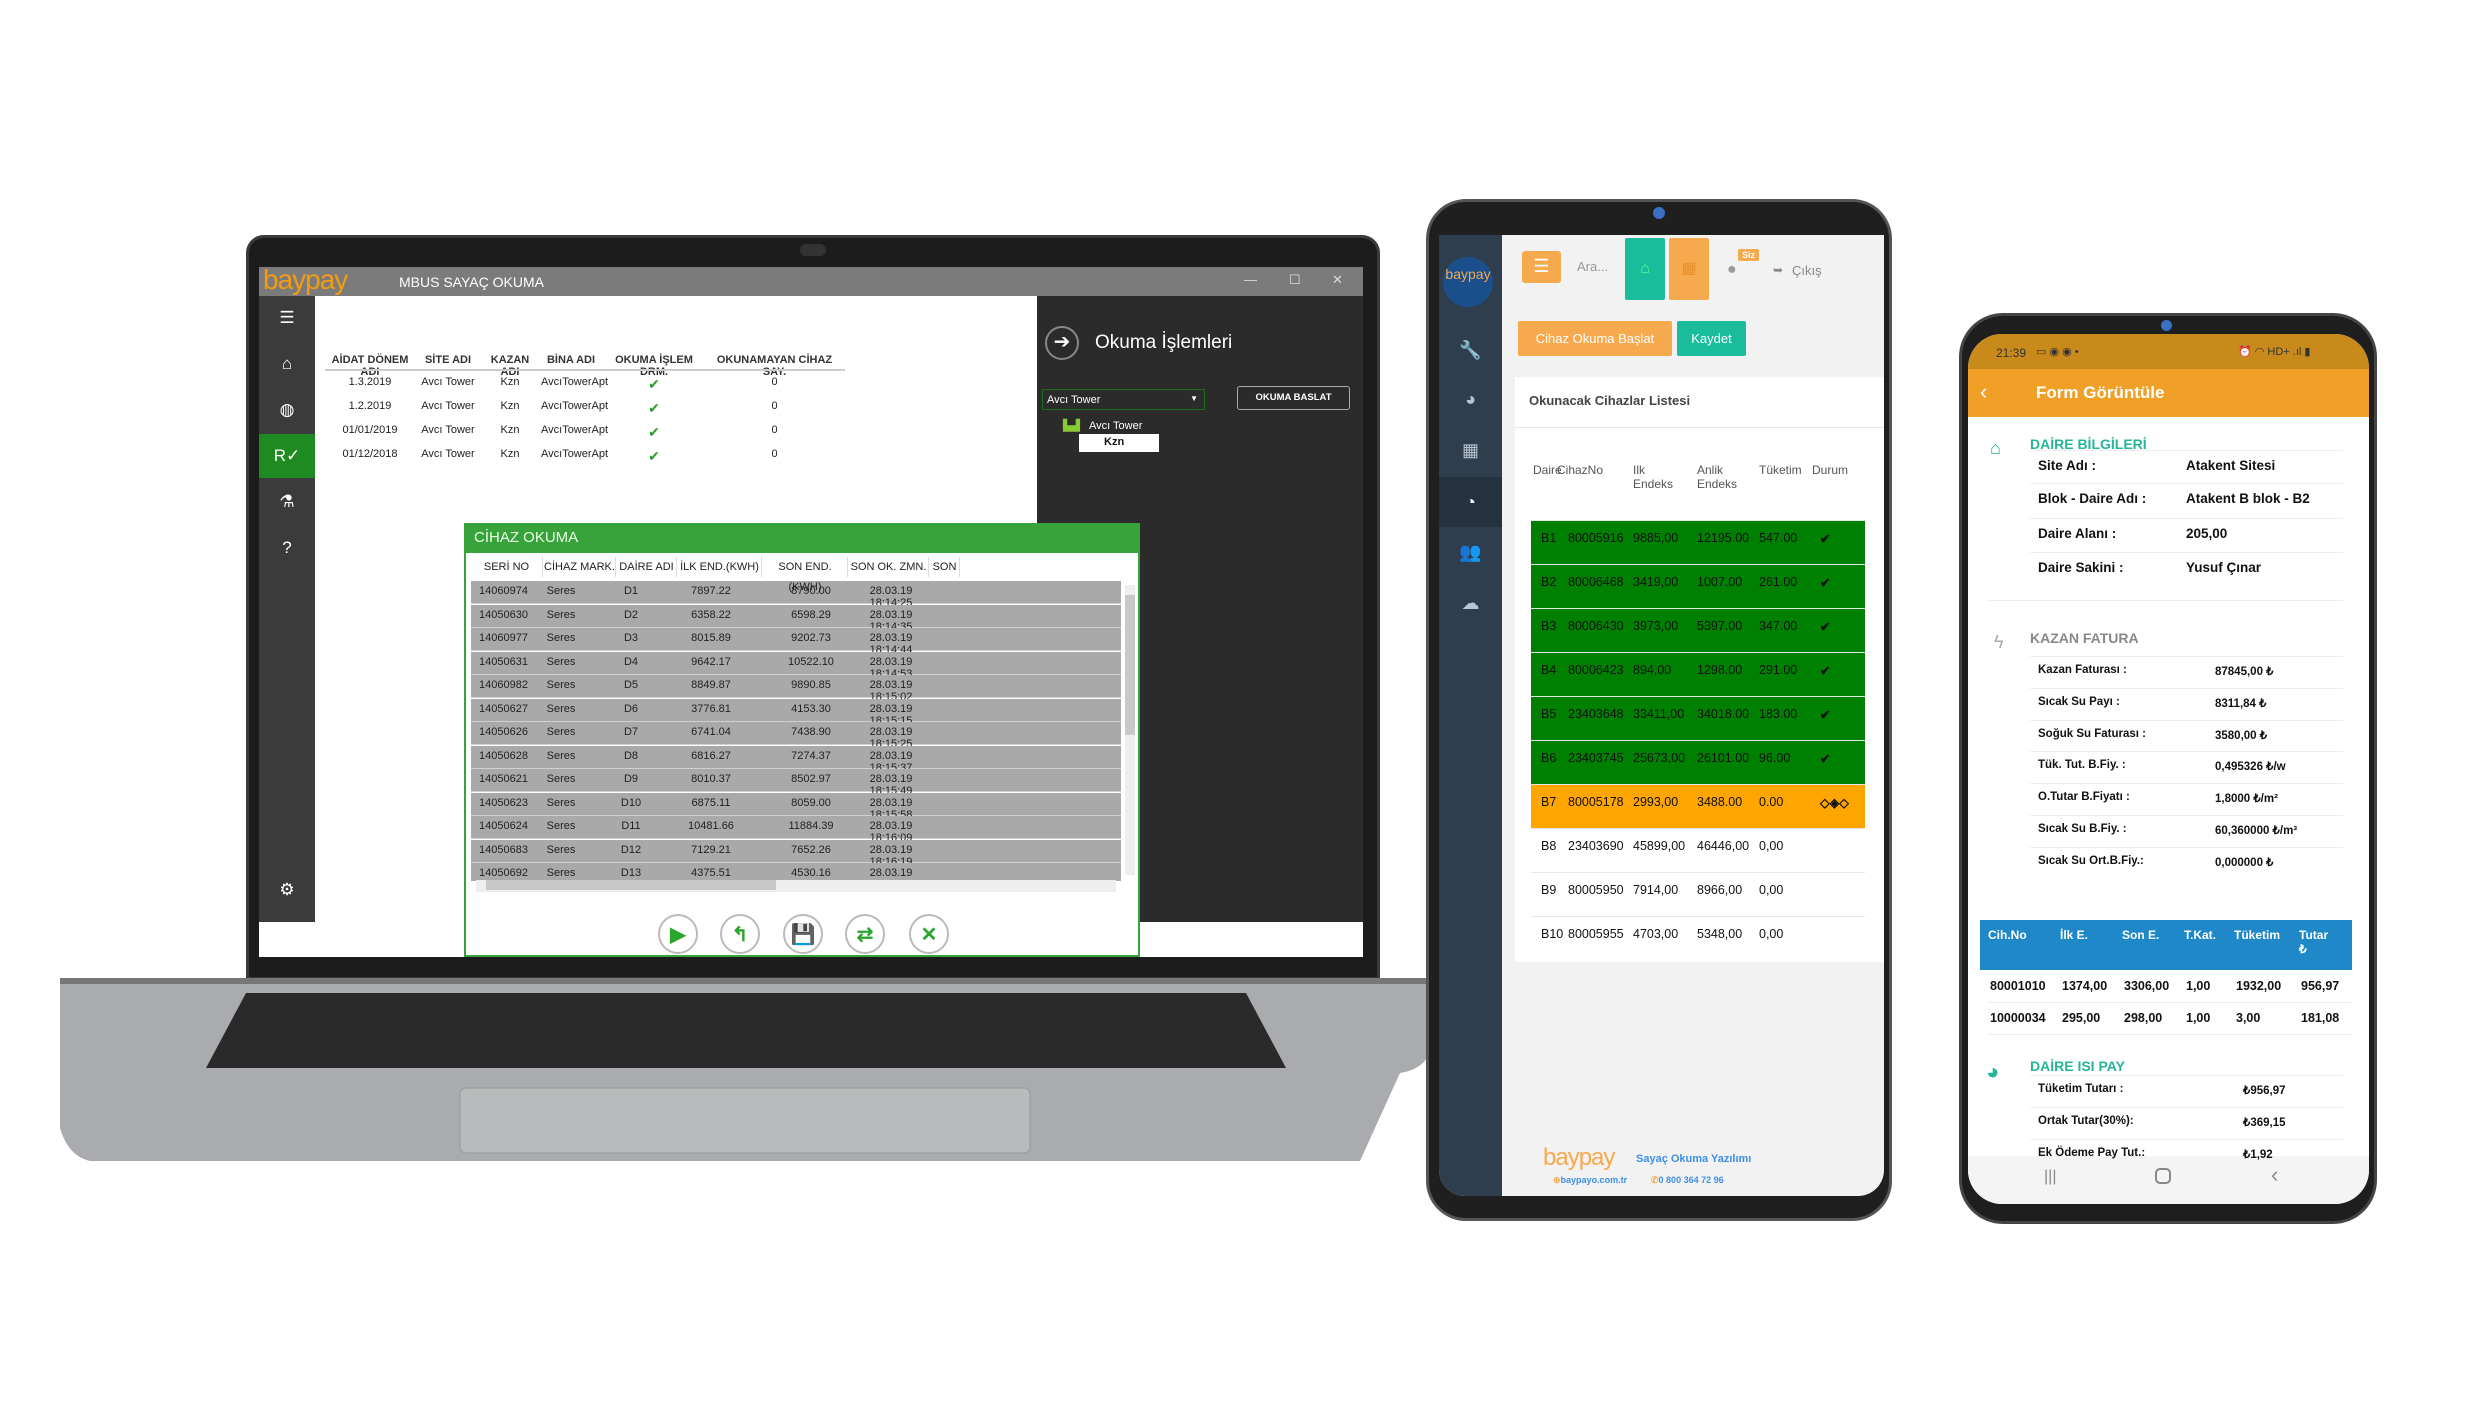  What do you see at coordinates (1698, 806) in the screenshot?
I see `table-row: B7 80005178 2993,00 3488.00 0.00 ◇◈◇` at bounding box center [1698, 806].